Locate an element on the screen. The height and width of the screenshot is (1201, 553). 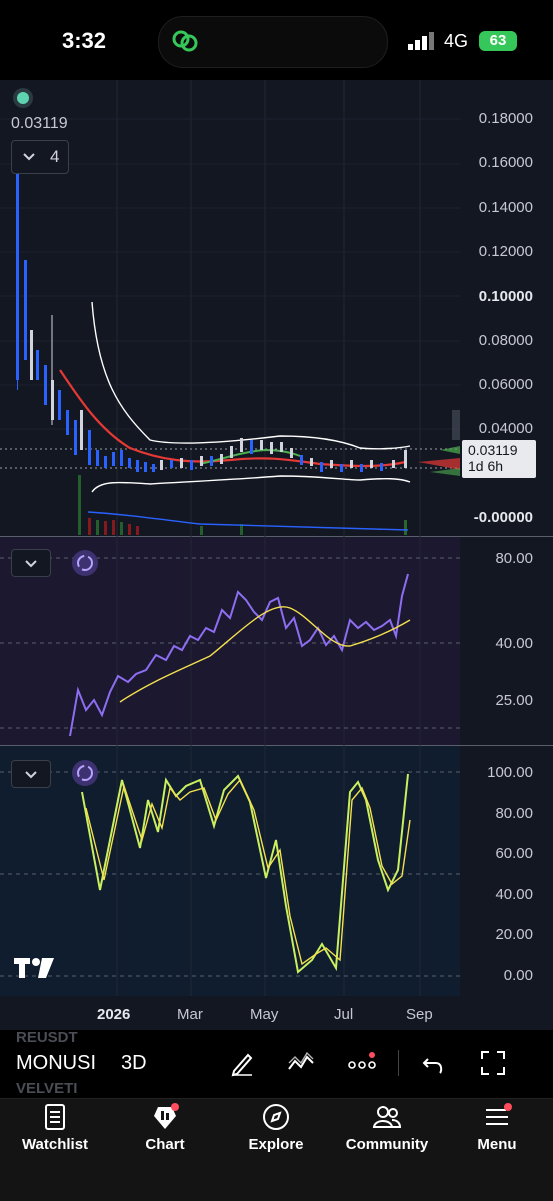
stoch-axis-label: 80.00 is located at coordinates (514, 813).